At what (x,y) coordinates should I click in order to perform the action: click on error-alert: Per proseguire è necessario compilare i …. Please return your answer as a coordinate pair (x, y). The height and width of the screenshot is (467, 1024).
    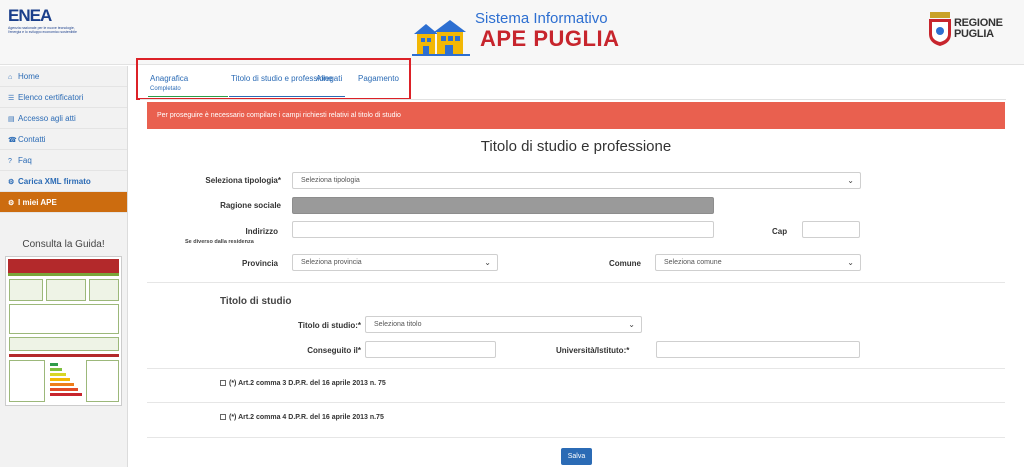
    Looking at the image, I should click on (576, 115).